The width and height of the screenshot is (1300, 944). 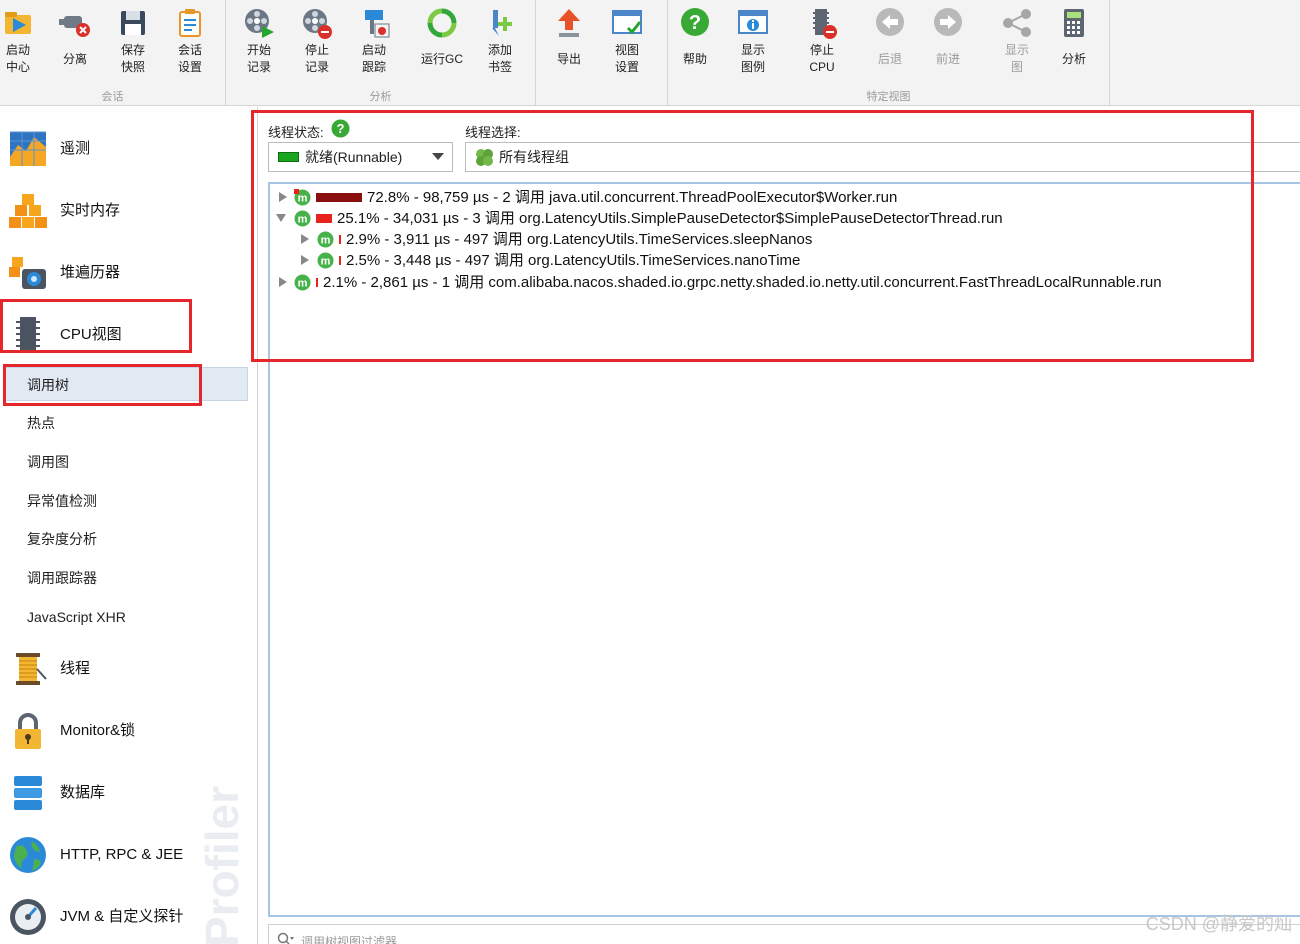 What do you see at coordinates (258, 58) in the screenshot?
I see `toolbar-button-label: 开始 记录` at bounding box center [258, 58].